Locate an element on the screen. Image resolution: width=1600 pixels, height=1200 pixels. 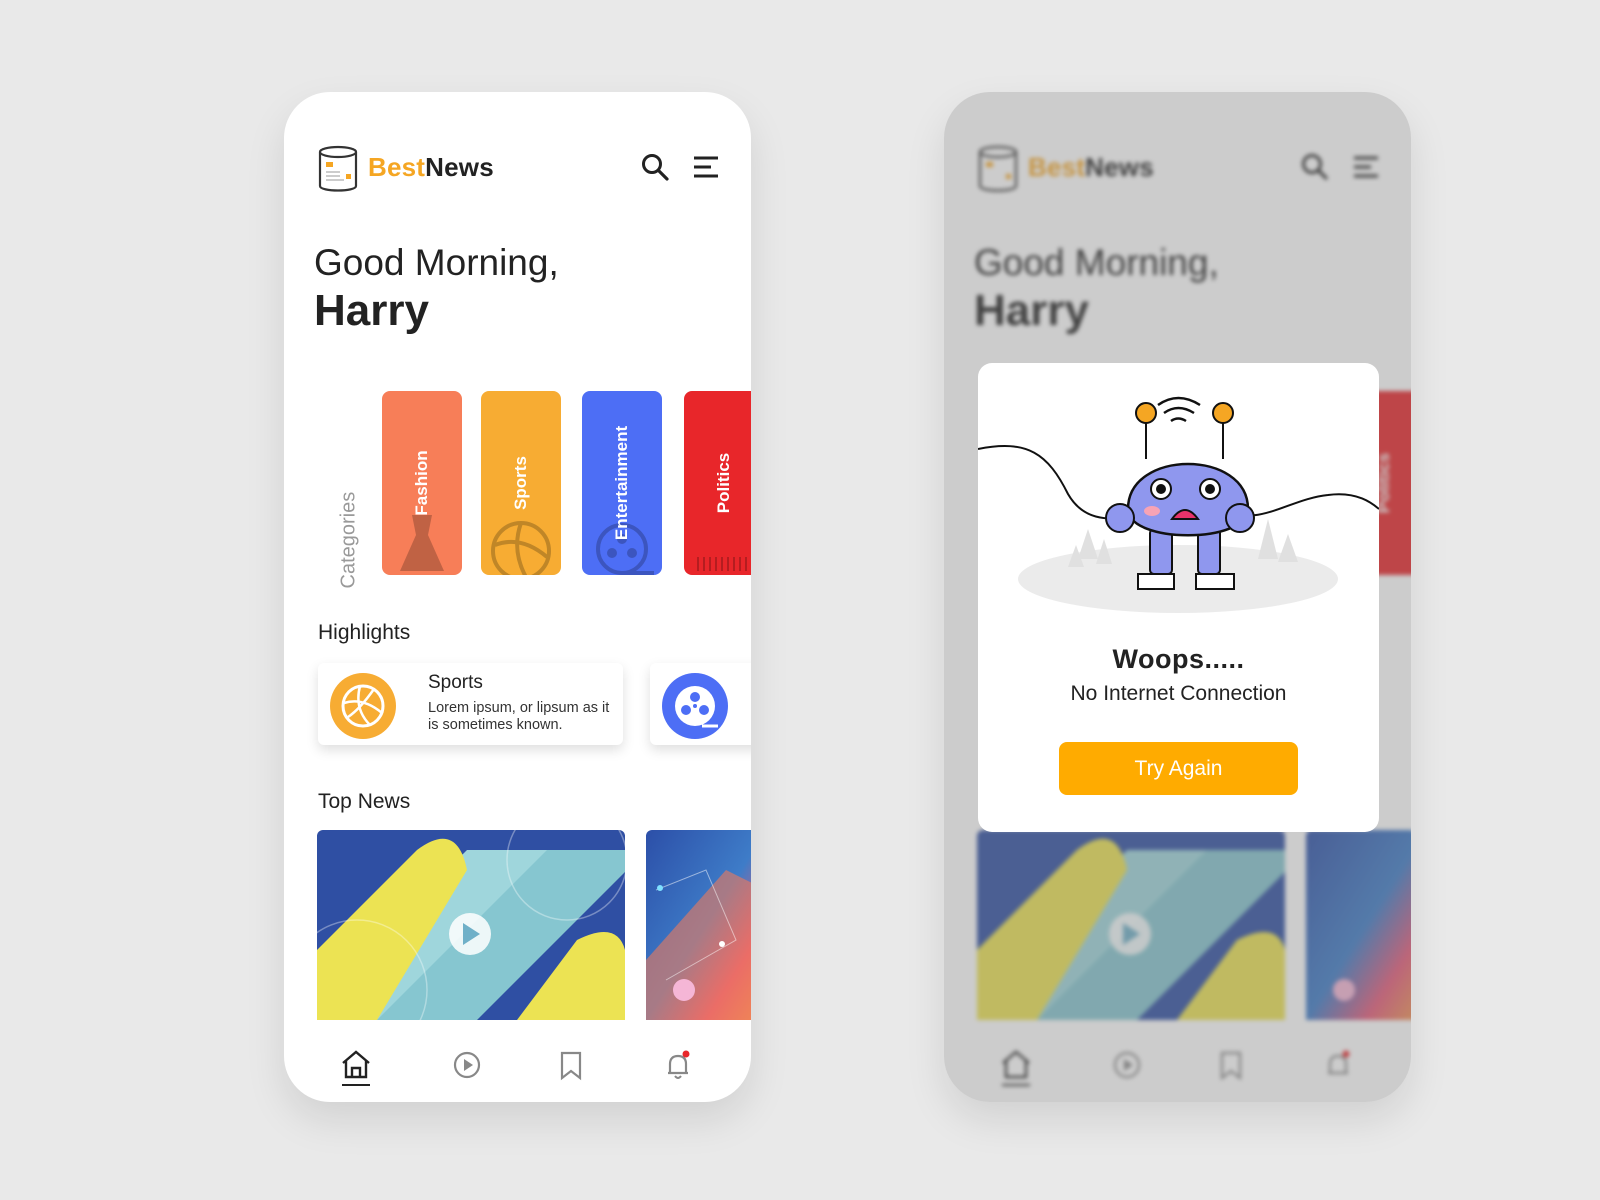
brand-part-news: News is located at coordinates (459, 167).